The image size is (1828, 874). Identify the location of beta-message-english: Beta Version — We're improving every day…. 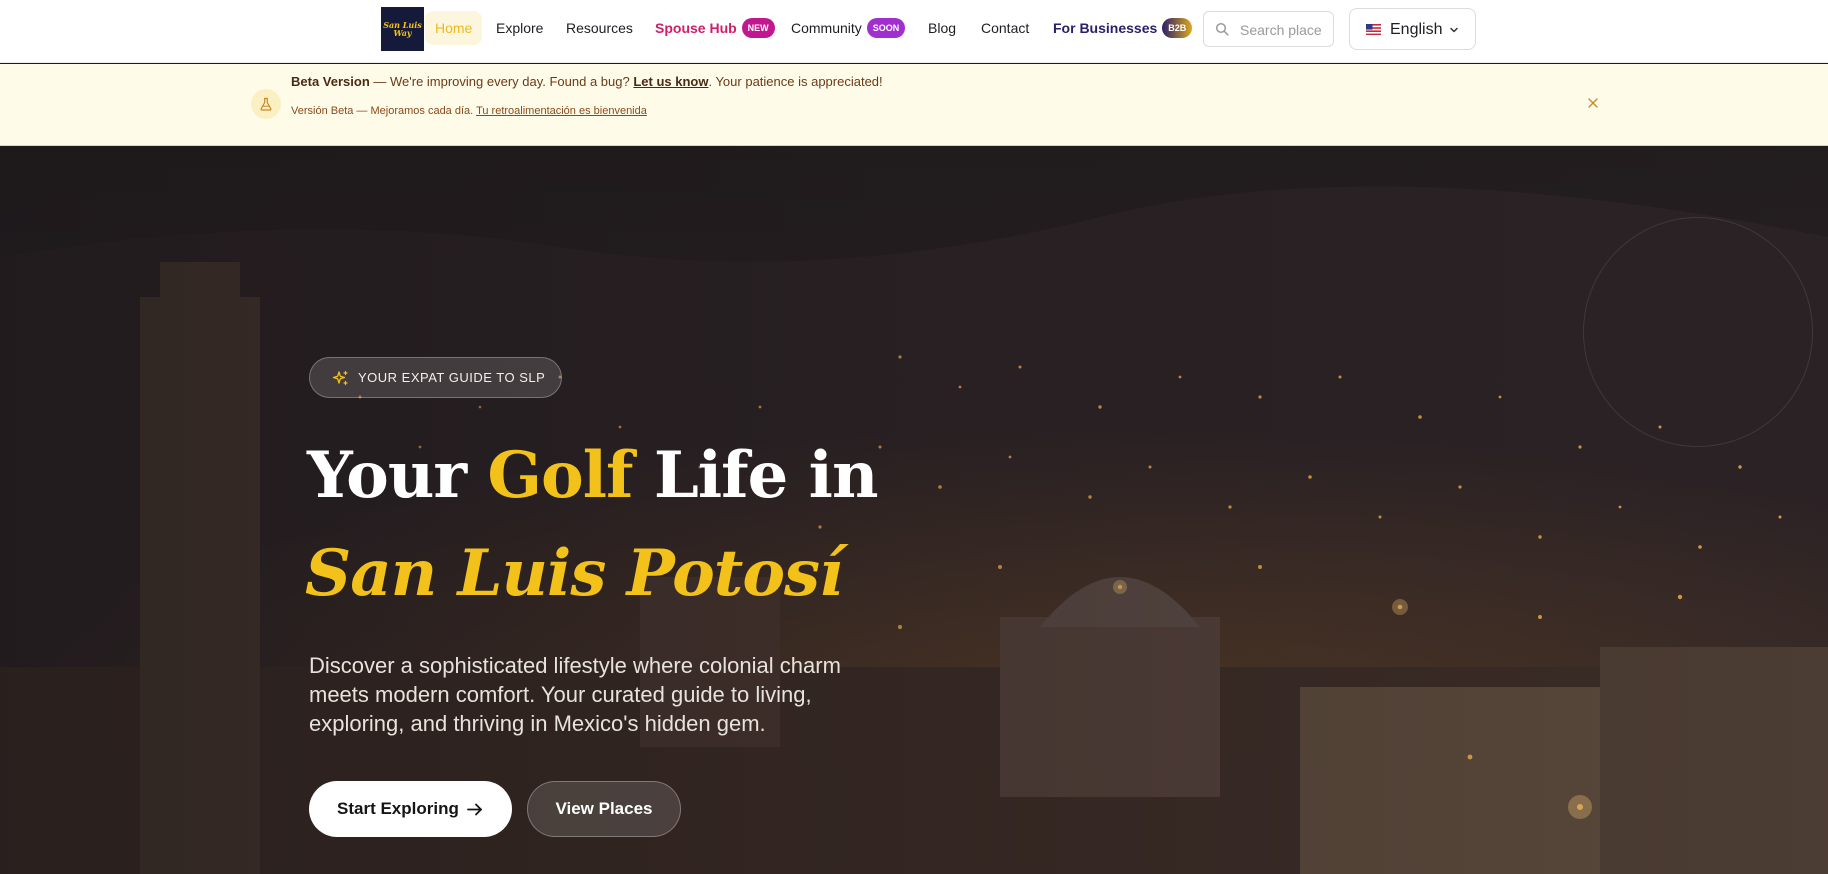
(587, 81).